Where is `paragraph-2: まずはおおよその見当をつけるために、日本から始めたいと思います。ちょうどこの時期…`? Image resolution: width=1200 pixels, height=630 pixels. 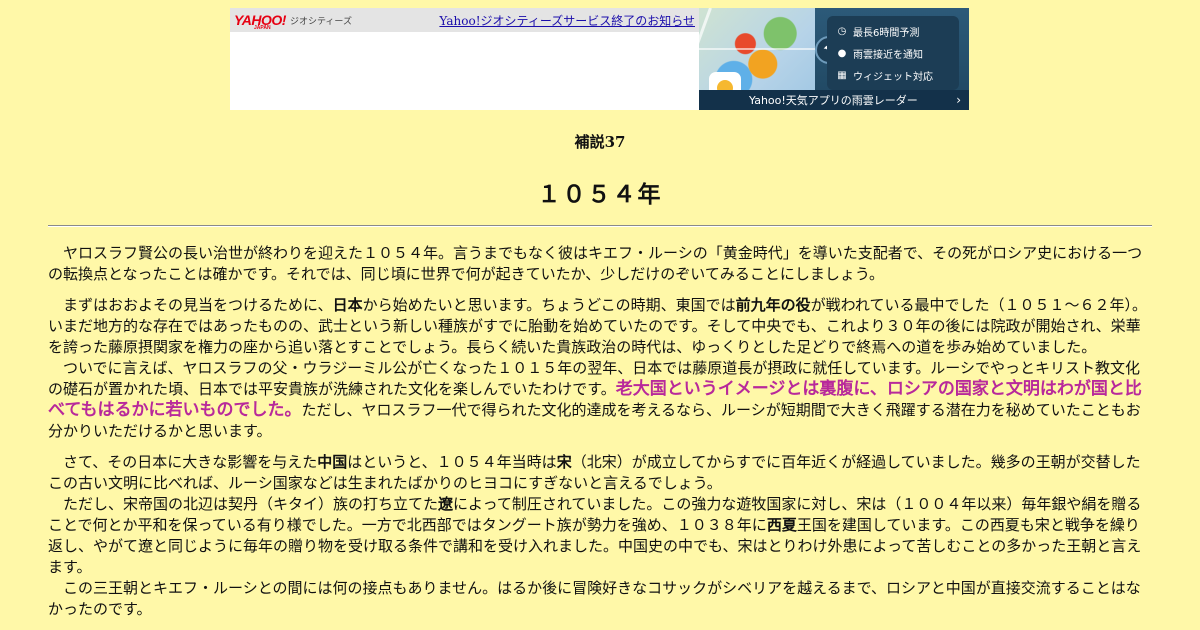
paragraph-2: まずはおおよその見当をつけるために、日本から始めたいと思います。ちょうどこの時期… is located at coordinates (597, 326).